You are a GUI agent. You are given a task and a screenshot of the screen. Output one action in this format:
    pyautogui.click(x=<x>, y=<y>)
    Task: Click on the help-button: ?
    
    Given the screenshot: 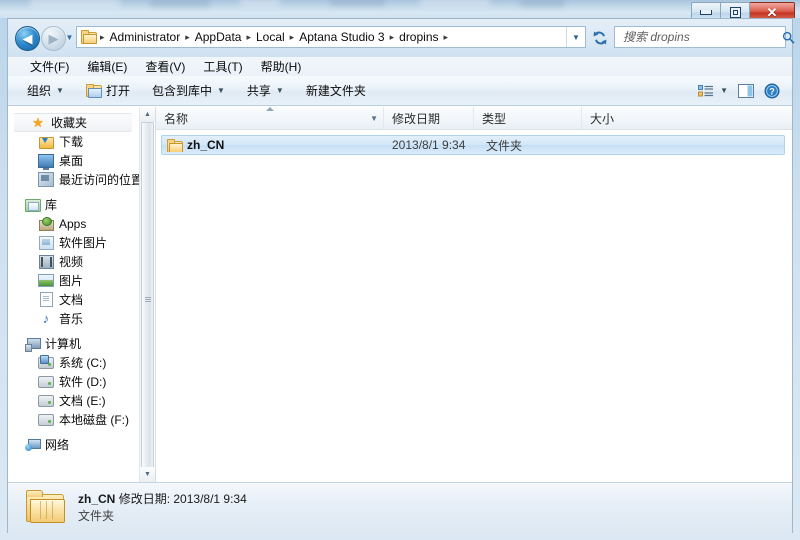 What is the action you would take?
    pyautogui.click(x=772, y=91)
    